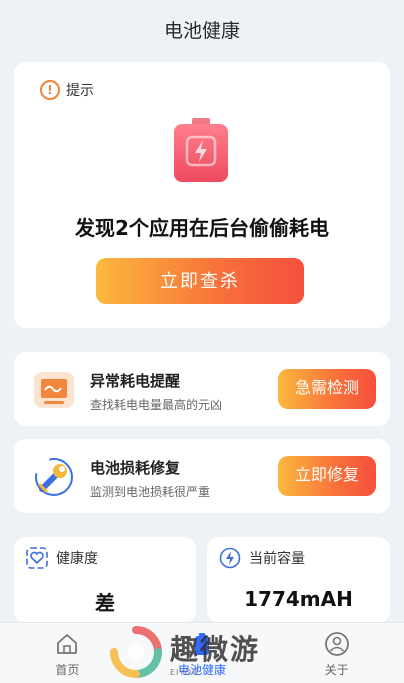 This screenshot has height=683, width=404. I want to click on kill-now-button: 立即查杀, so click(200, 281).